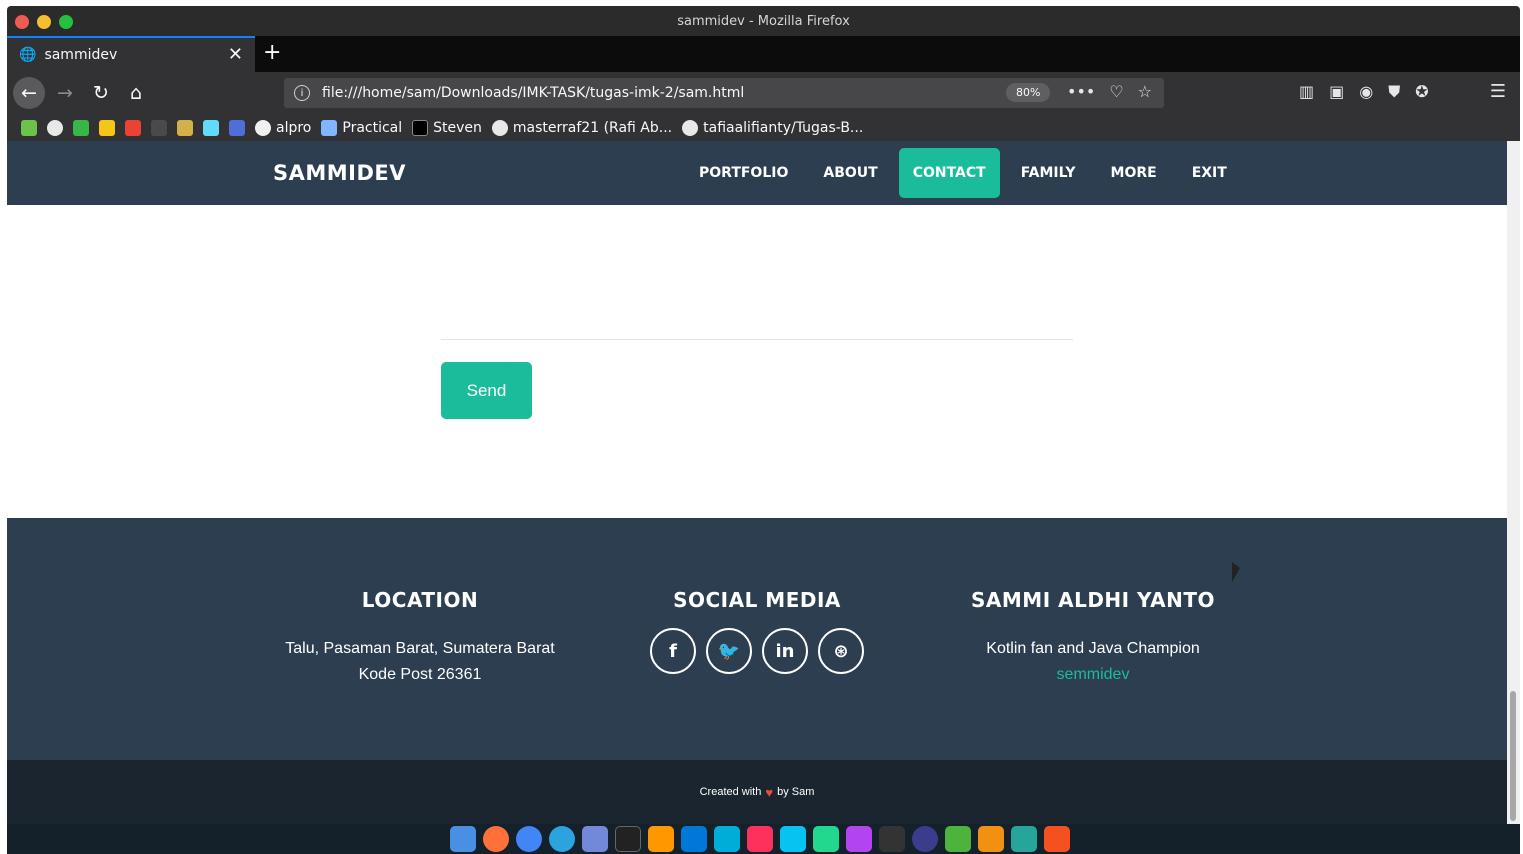 The image size is (1523, 854). Describe the element at coordinates (757, 600) in the screenshot. I see `footer-social-title: SOCIAL MEDIA` at that location.